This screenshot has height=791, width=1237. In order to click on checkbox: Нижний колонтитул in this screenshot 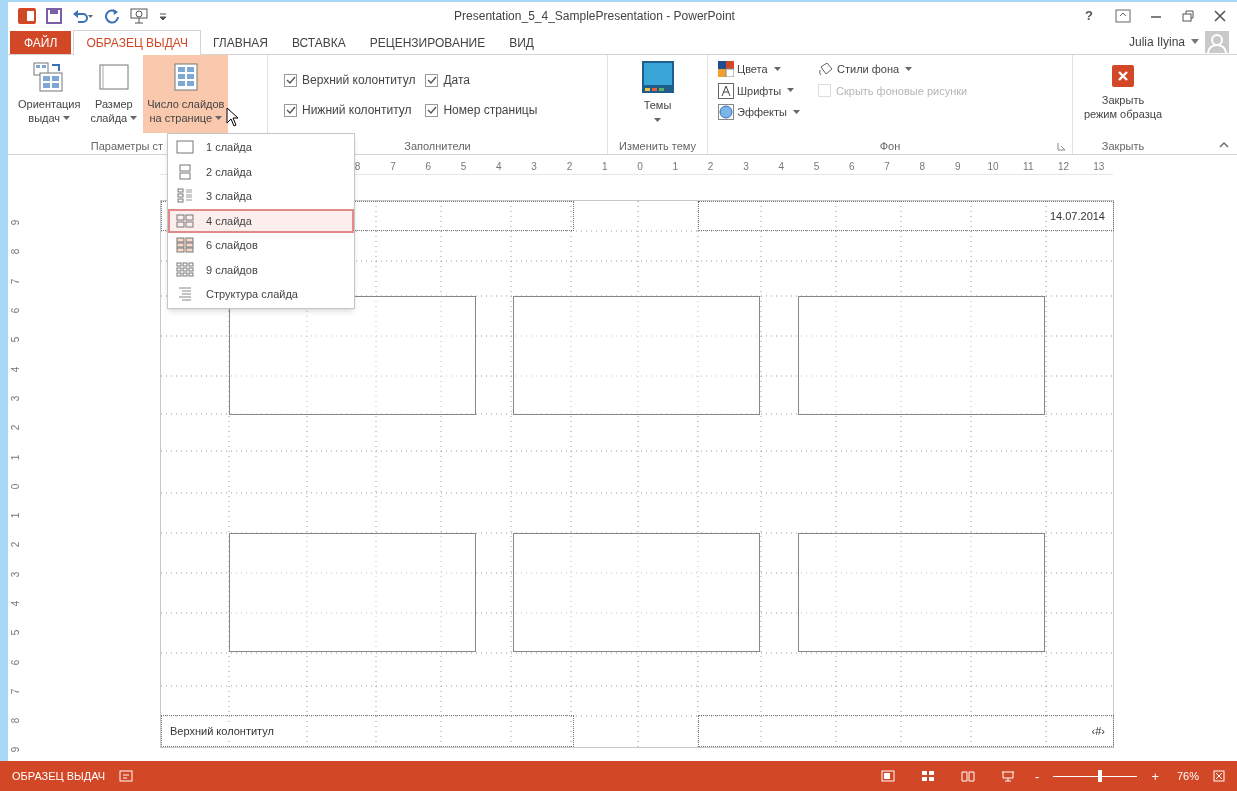, I will do `click(350, 110)`.